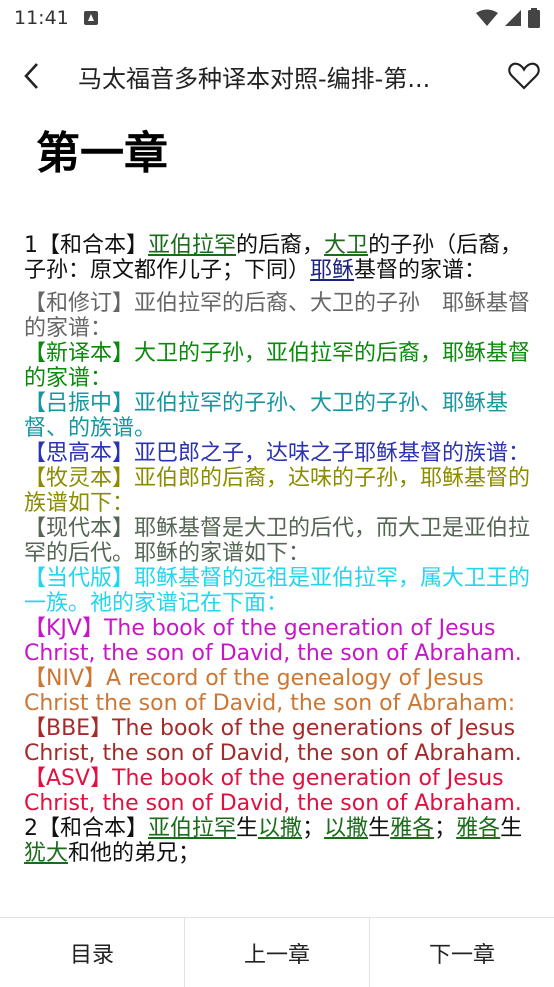 The height and width of the screenshot is (987, 554). Describe the element at coordinates (92, 952) in the screenshot. I see `toc-button: 目录` at that location.